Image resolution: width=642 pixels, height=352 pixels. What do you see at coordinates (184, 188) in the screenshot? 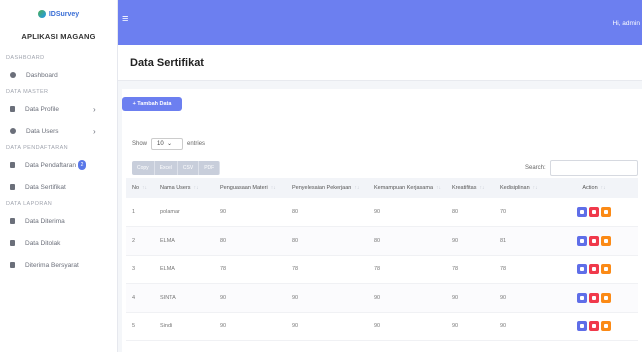
I see `col-header-nama: Nama Users ↑↓` at bounding box center [184, 188].